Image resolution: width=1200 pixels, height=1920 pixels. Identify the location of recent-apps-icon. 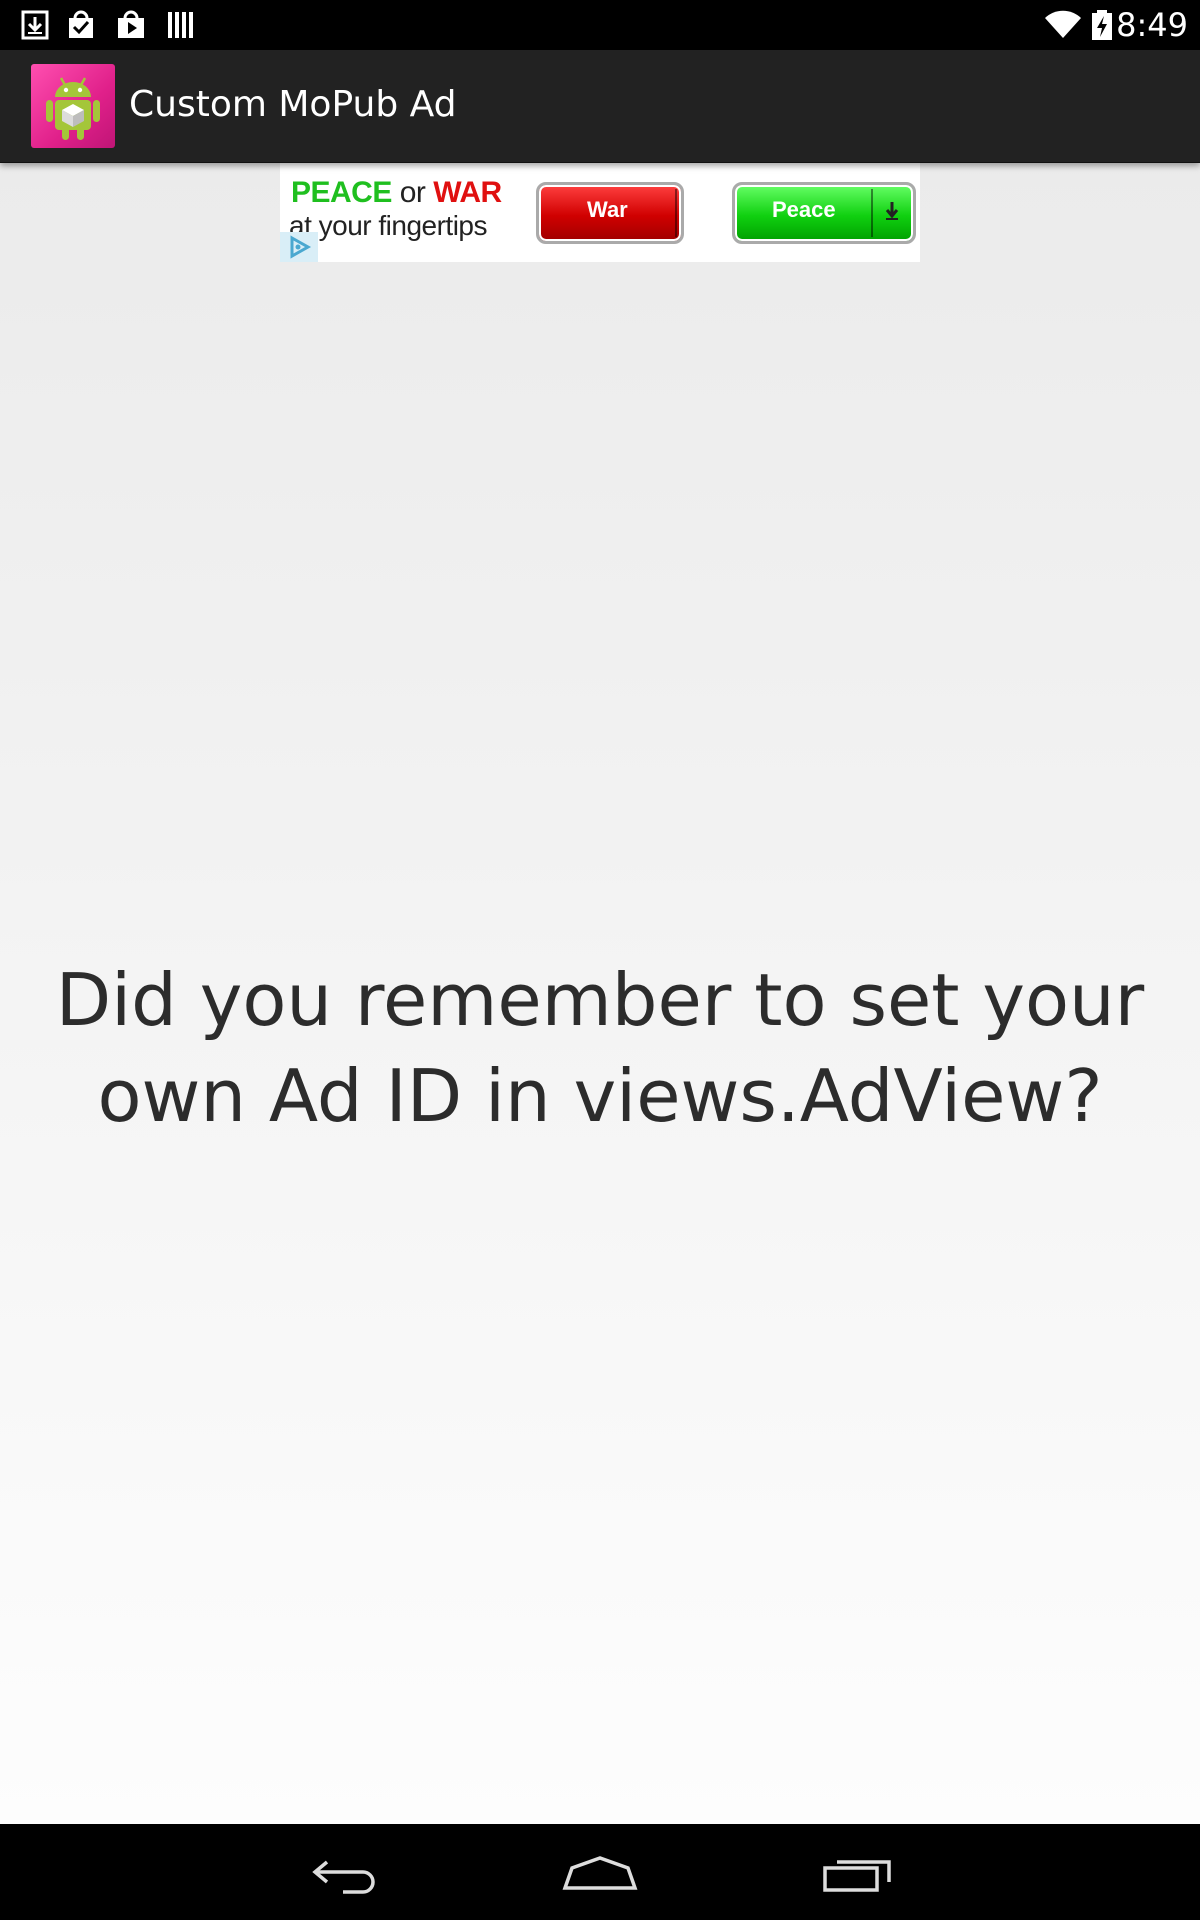
(857, 1872).